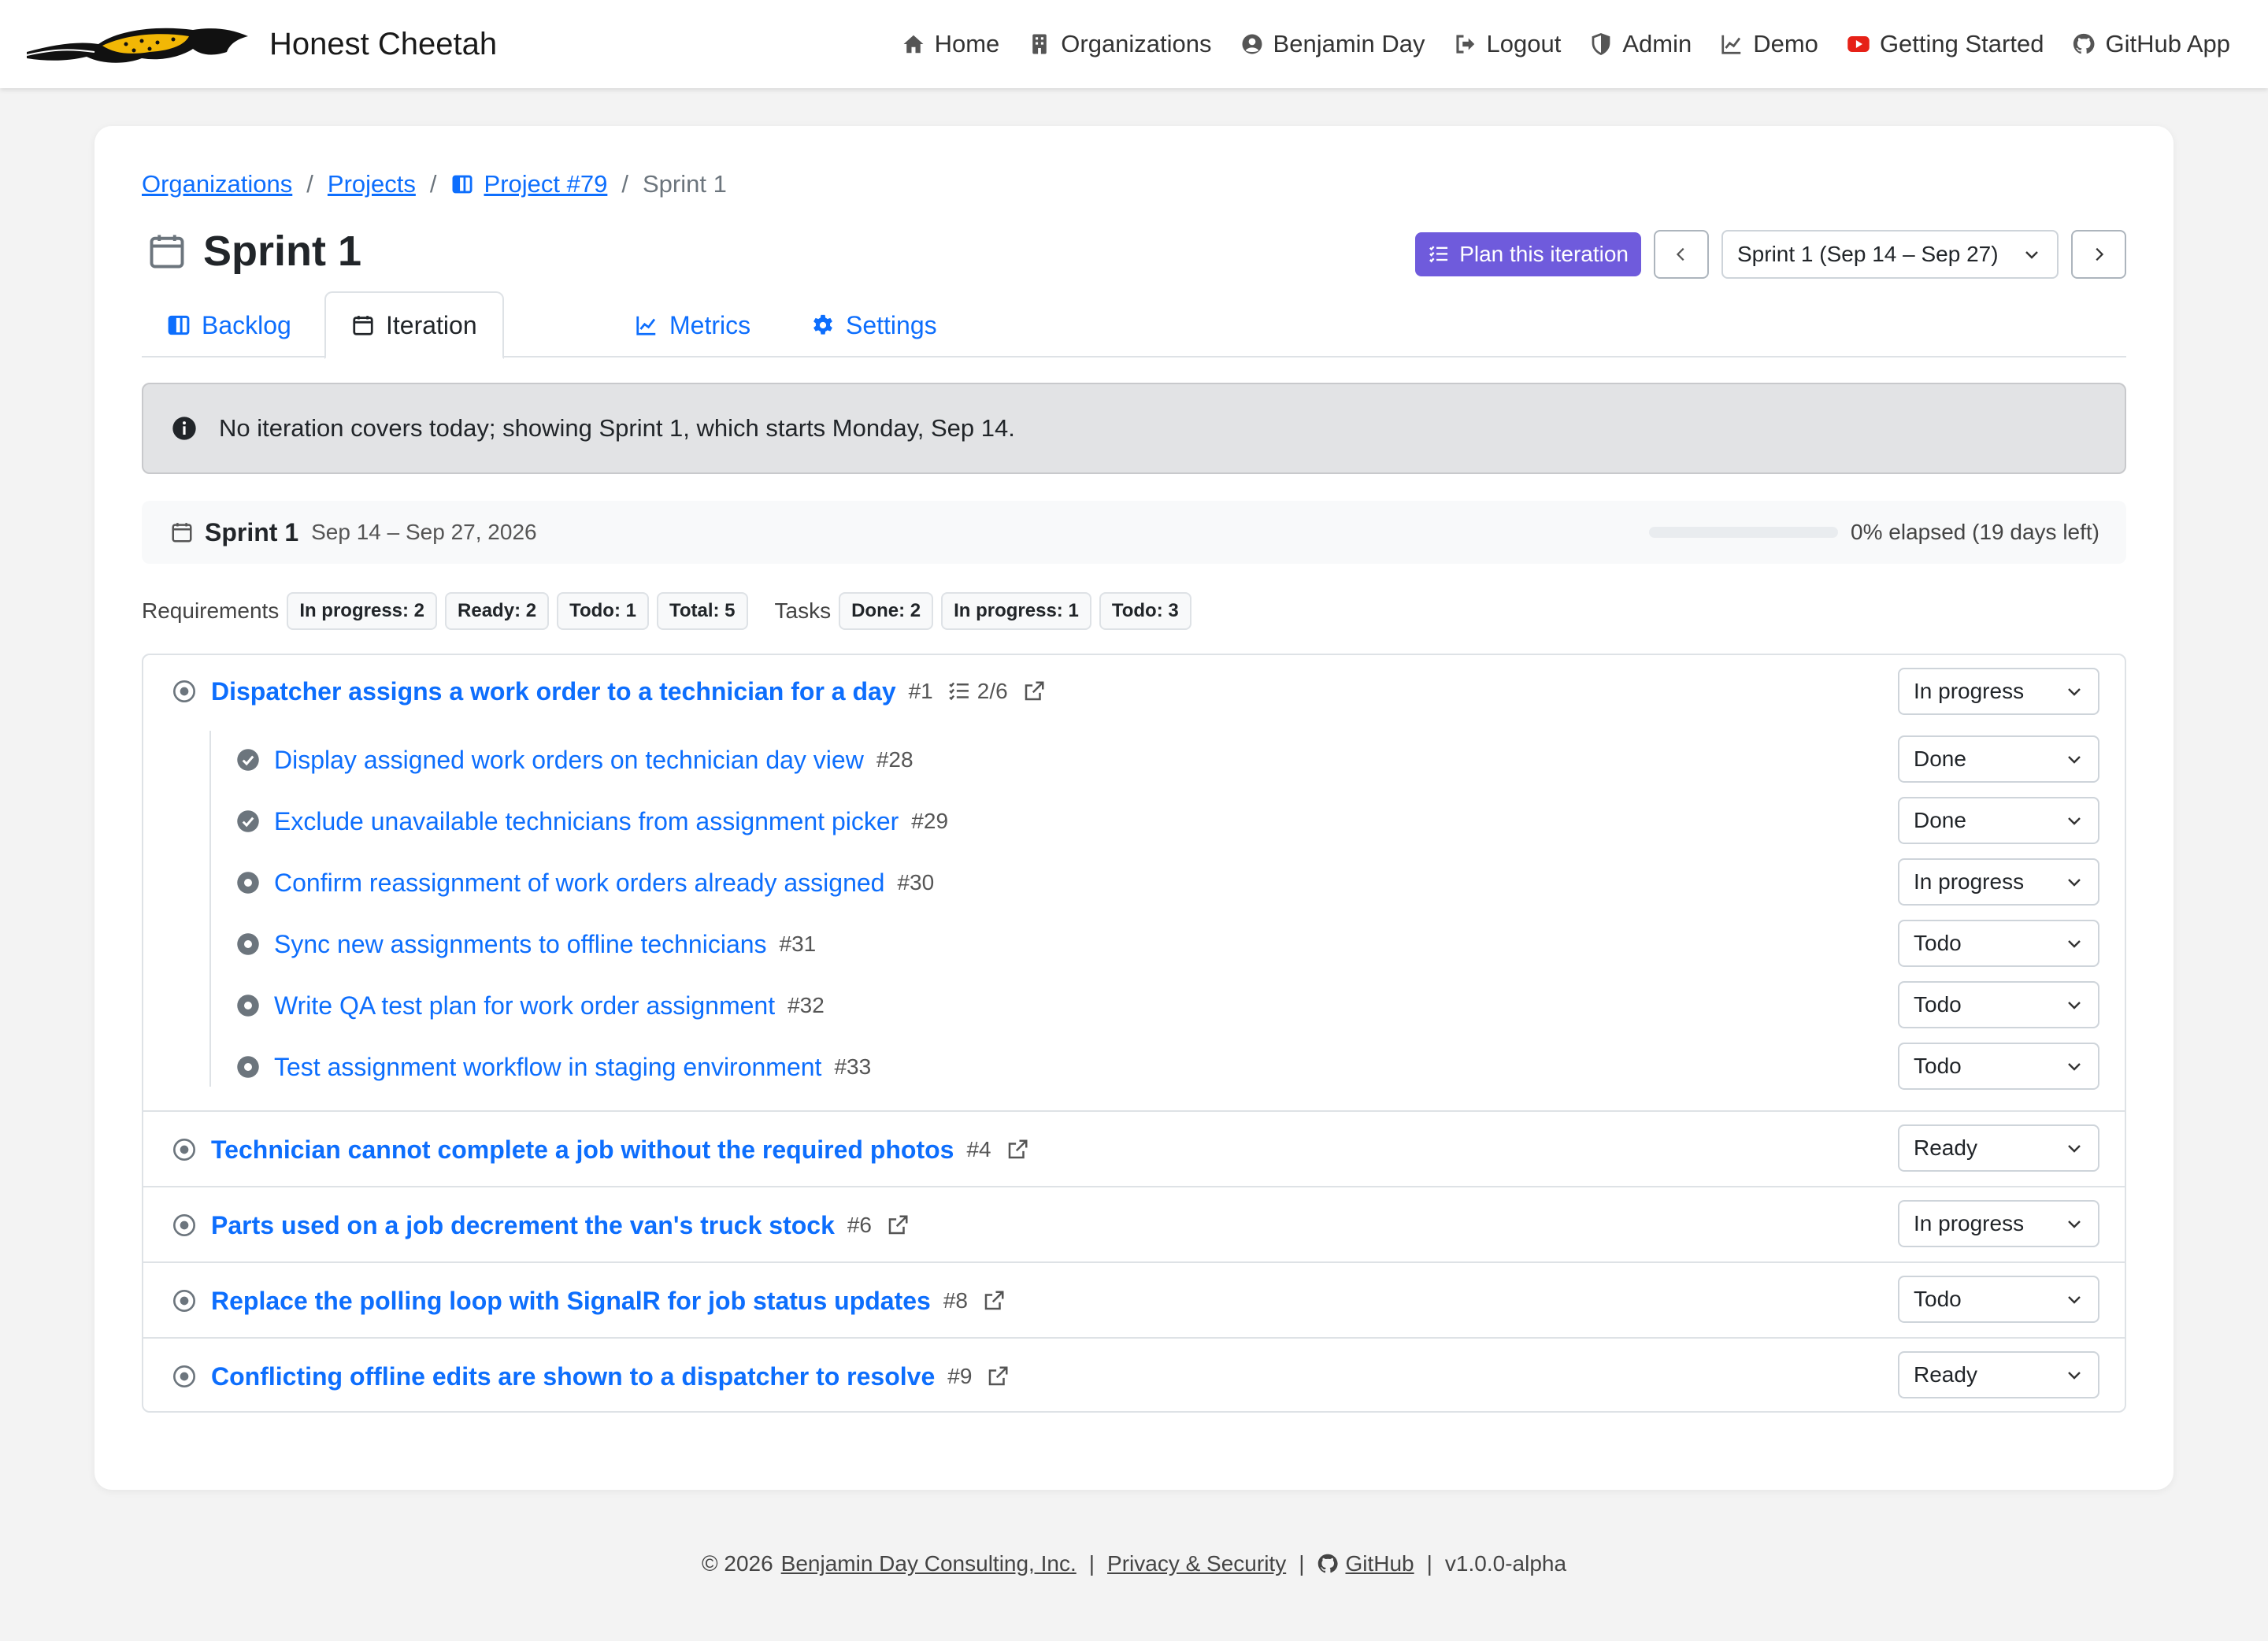 The image size is (2268, 1641). I want to click on breadcrumb-projects: Projects, so click(372, 184).